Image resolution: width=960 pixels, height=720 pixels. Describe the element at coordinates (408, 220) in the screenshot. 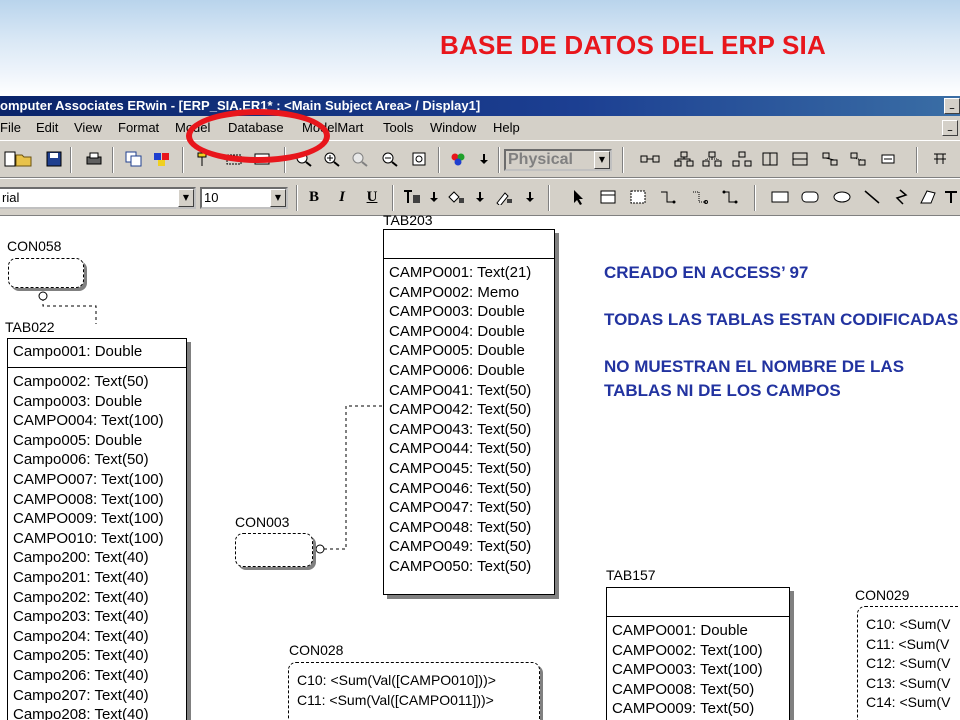

I see `table-label: TAB203` at that location.